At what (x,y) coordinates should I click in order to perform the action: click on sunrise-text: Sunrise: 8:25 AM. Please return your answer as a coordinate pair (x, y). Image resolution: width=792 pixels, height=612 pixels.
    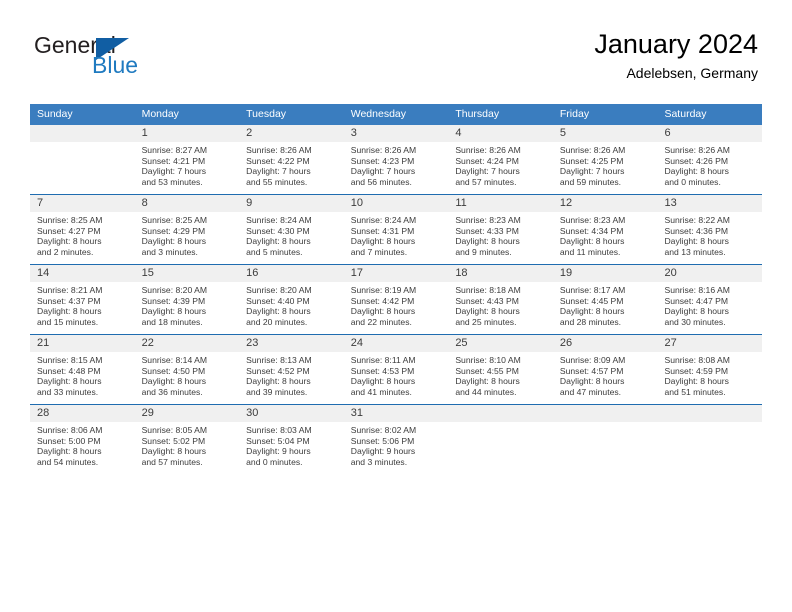
    Looking at the image, I should click on (174, 220).